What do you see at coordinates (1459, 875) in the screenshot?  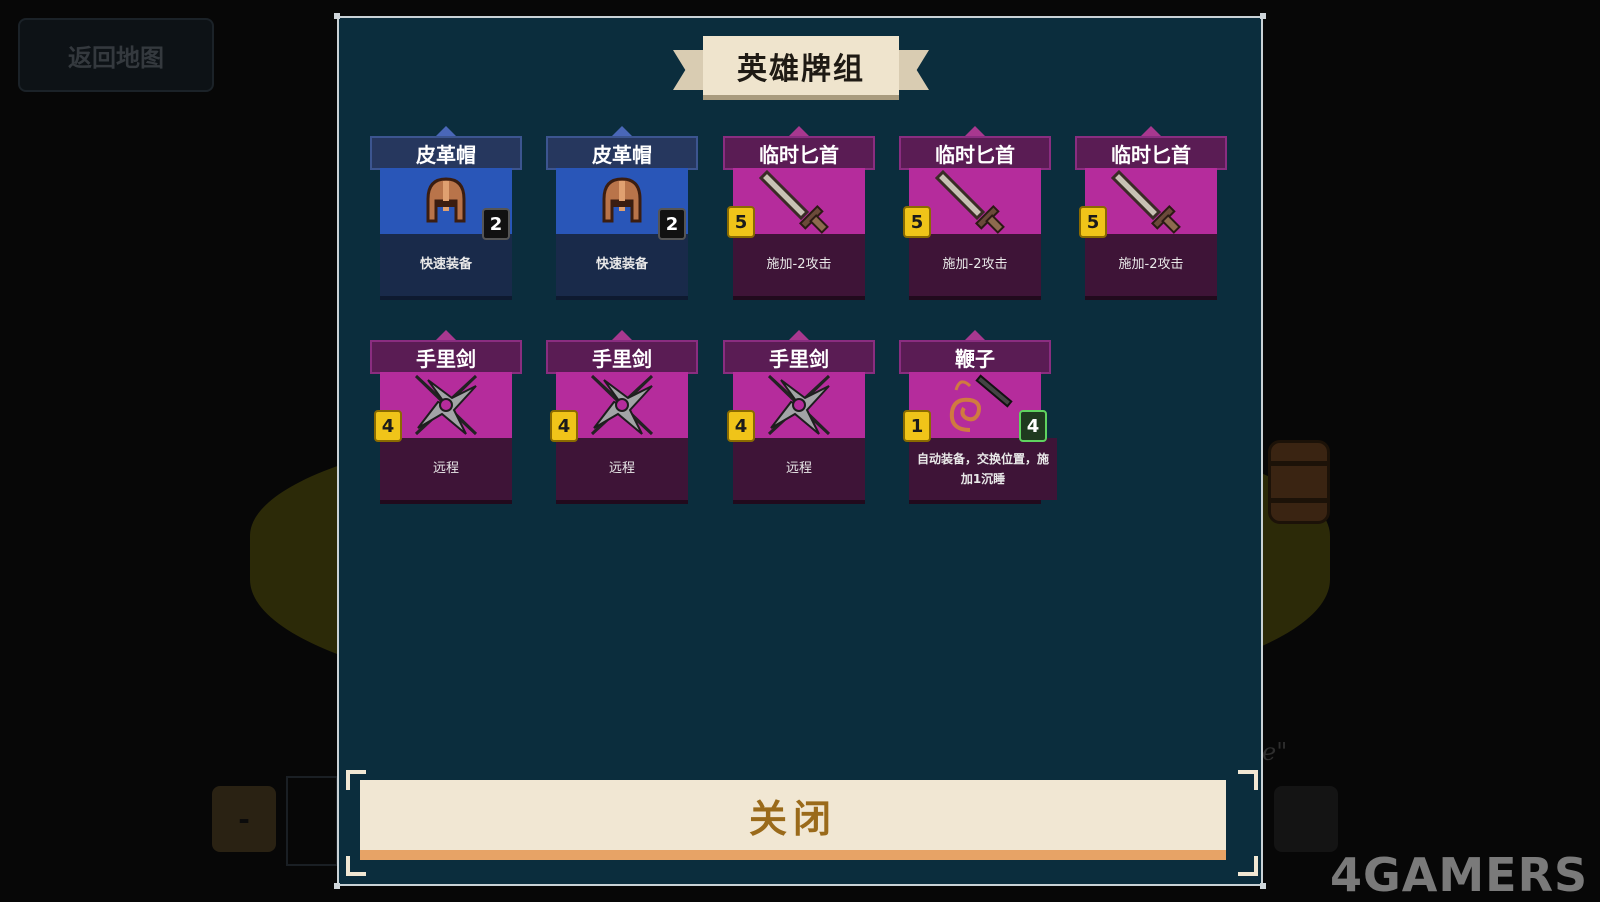 I see `watermark: 4GAMERS` at bounding box center [1459, 875].